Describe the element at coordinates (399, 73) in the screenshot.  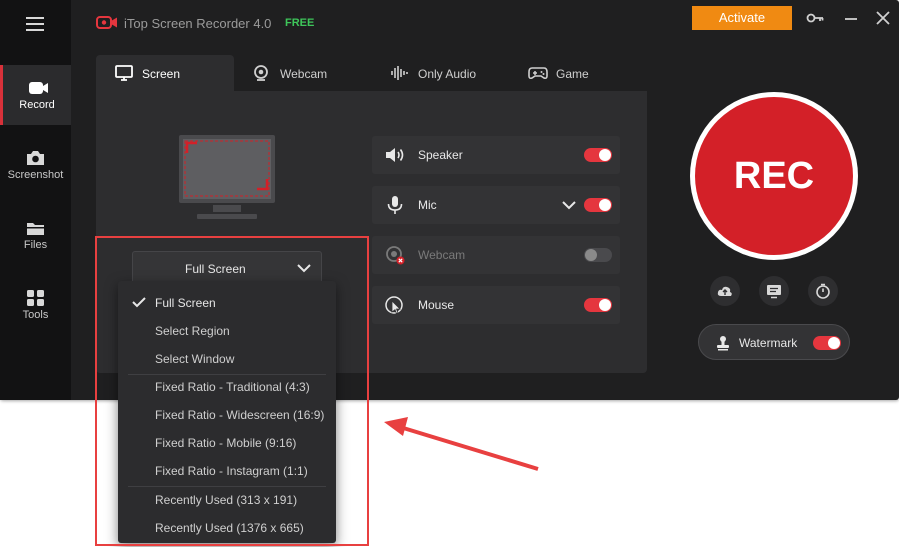
I see `audio-wave-icon` at that location.